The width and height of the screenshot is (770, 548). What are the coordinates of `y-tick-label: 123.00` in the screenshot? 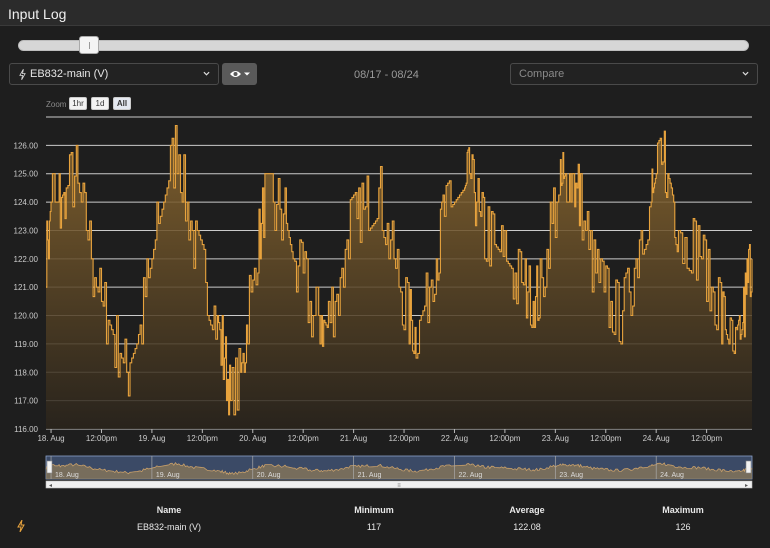 It's located at (26, 230).